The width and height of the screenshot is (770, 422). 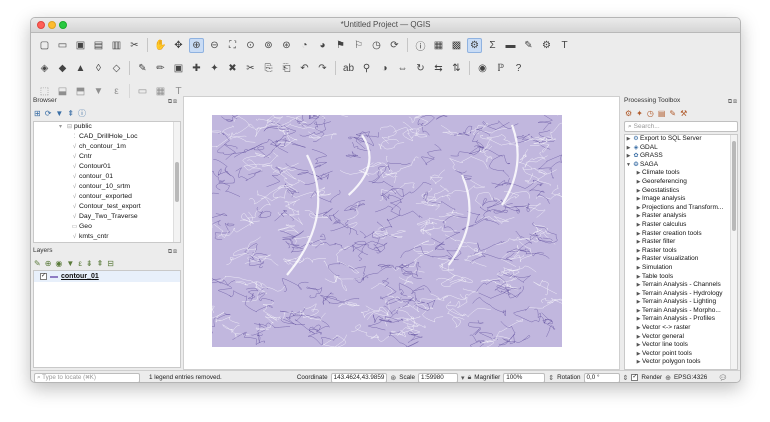 What do you see at coordinates (546, 45) in the screenshot?
I see `settings-icon: ⚙` at bounding box center [546, 45].